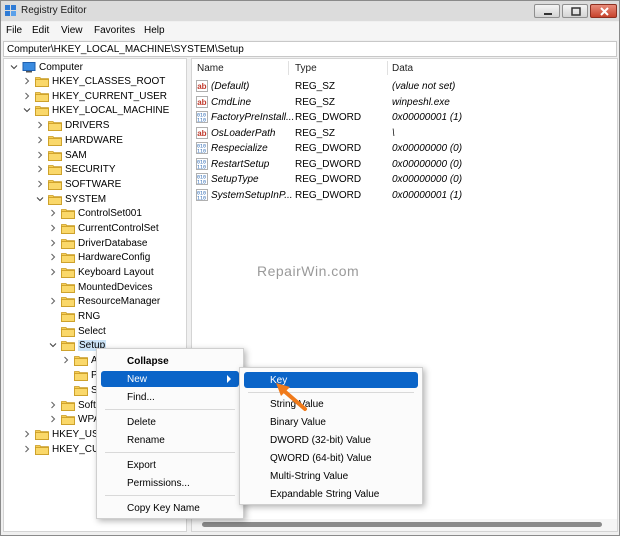 The image size is (620, 536). Describe the element at coordinates (40, 30) in the screenshot. I see `menu-edit: Edit` at that location.